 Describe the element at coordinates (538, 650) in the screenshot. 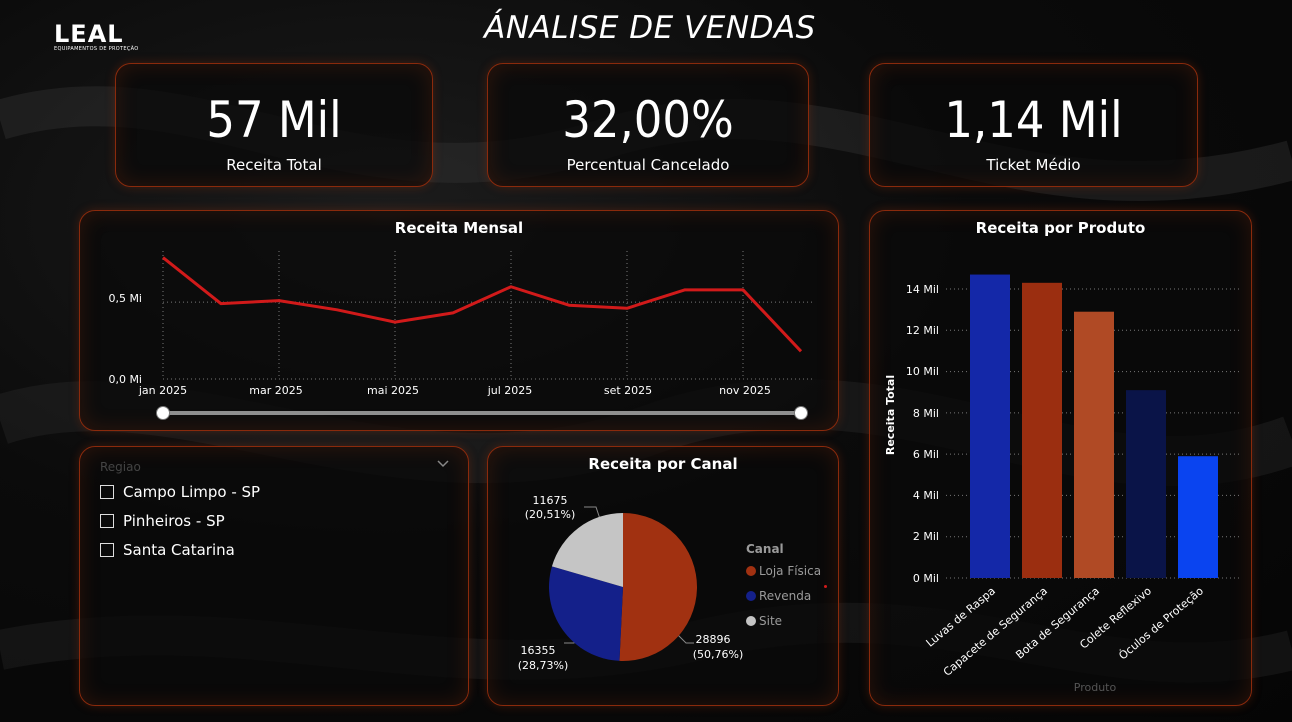

I see `pie-data-label-value: 16355` at that location.